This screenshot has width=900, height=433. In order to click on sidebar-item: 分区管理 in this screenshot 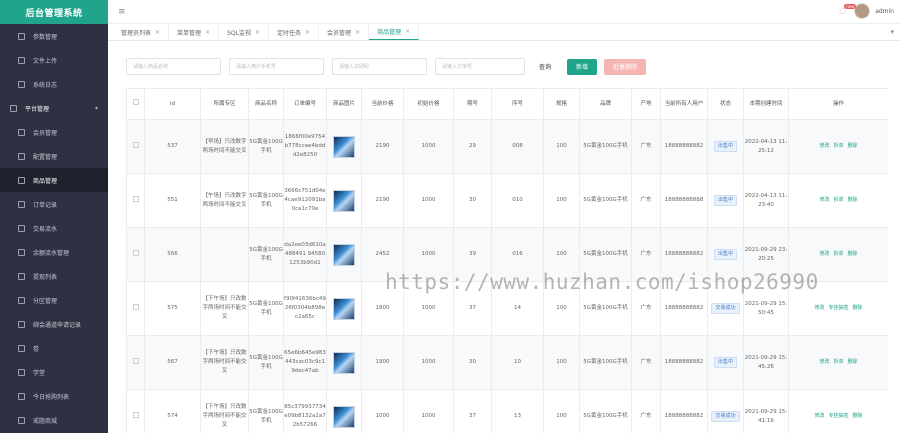, I will do `click(54, 300)`.